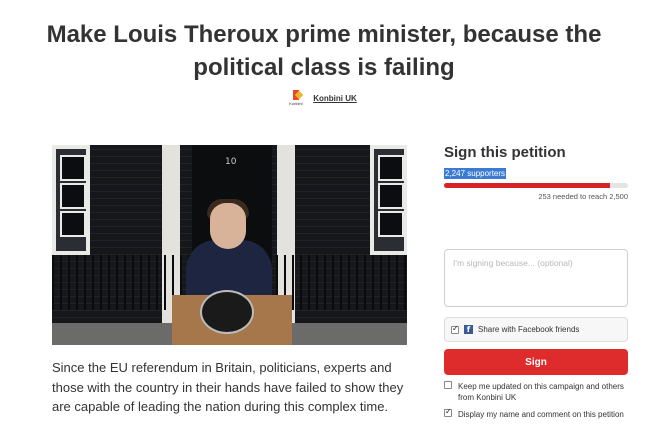  What do you see at coordinates (231, 162) in the screenshot?
I see `door-number: 10` at bounding box center [231, 162].